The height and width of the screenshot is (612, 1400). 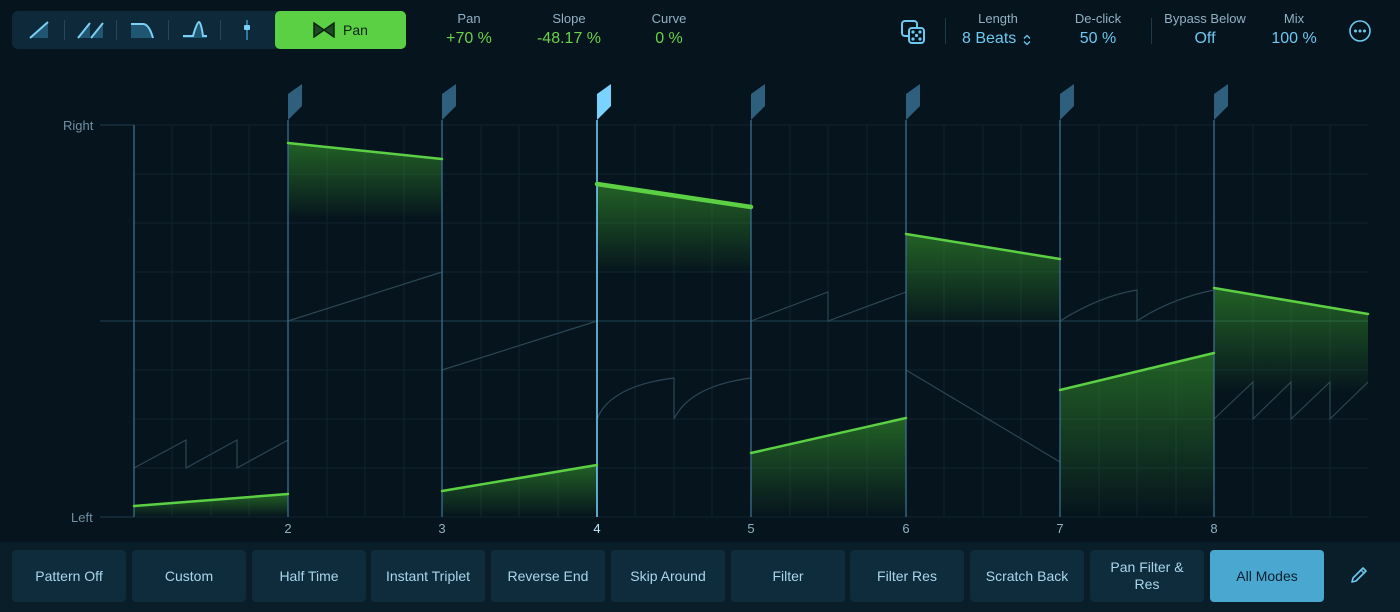 I want to click on slope-param: Slope -48.17 %, so click(x=569, y=30).